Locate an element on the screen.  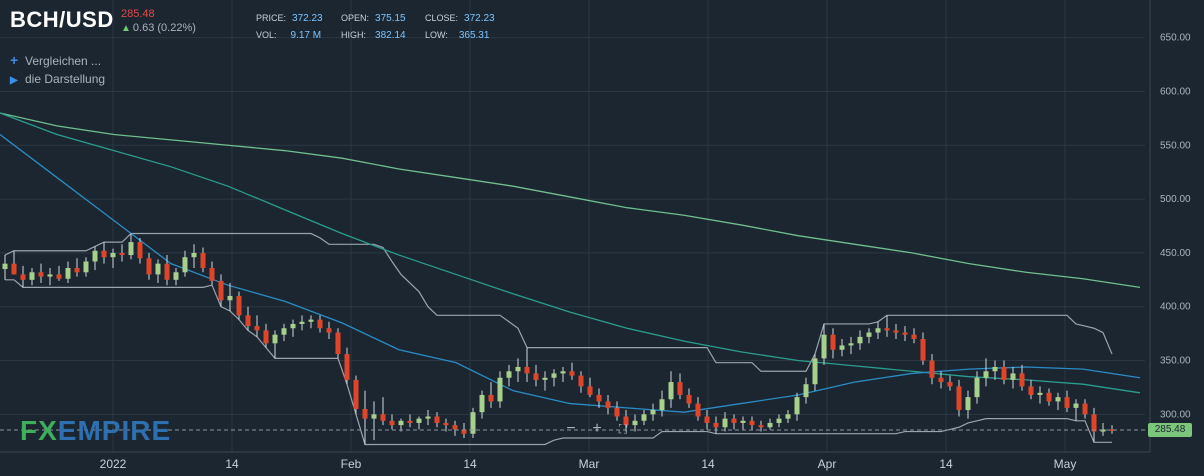
y-tick-label: 600.00 is located at coordinates (1175, 91).